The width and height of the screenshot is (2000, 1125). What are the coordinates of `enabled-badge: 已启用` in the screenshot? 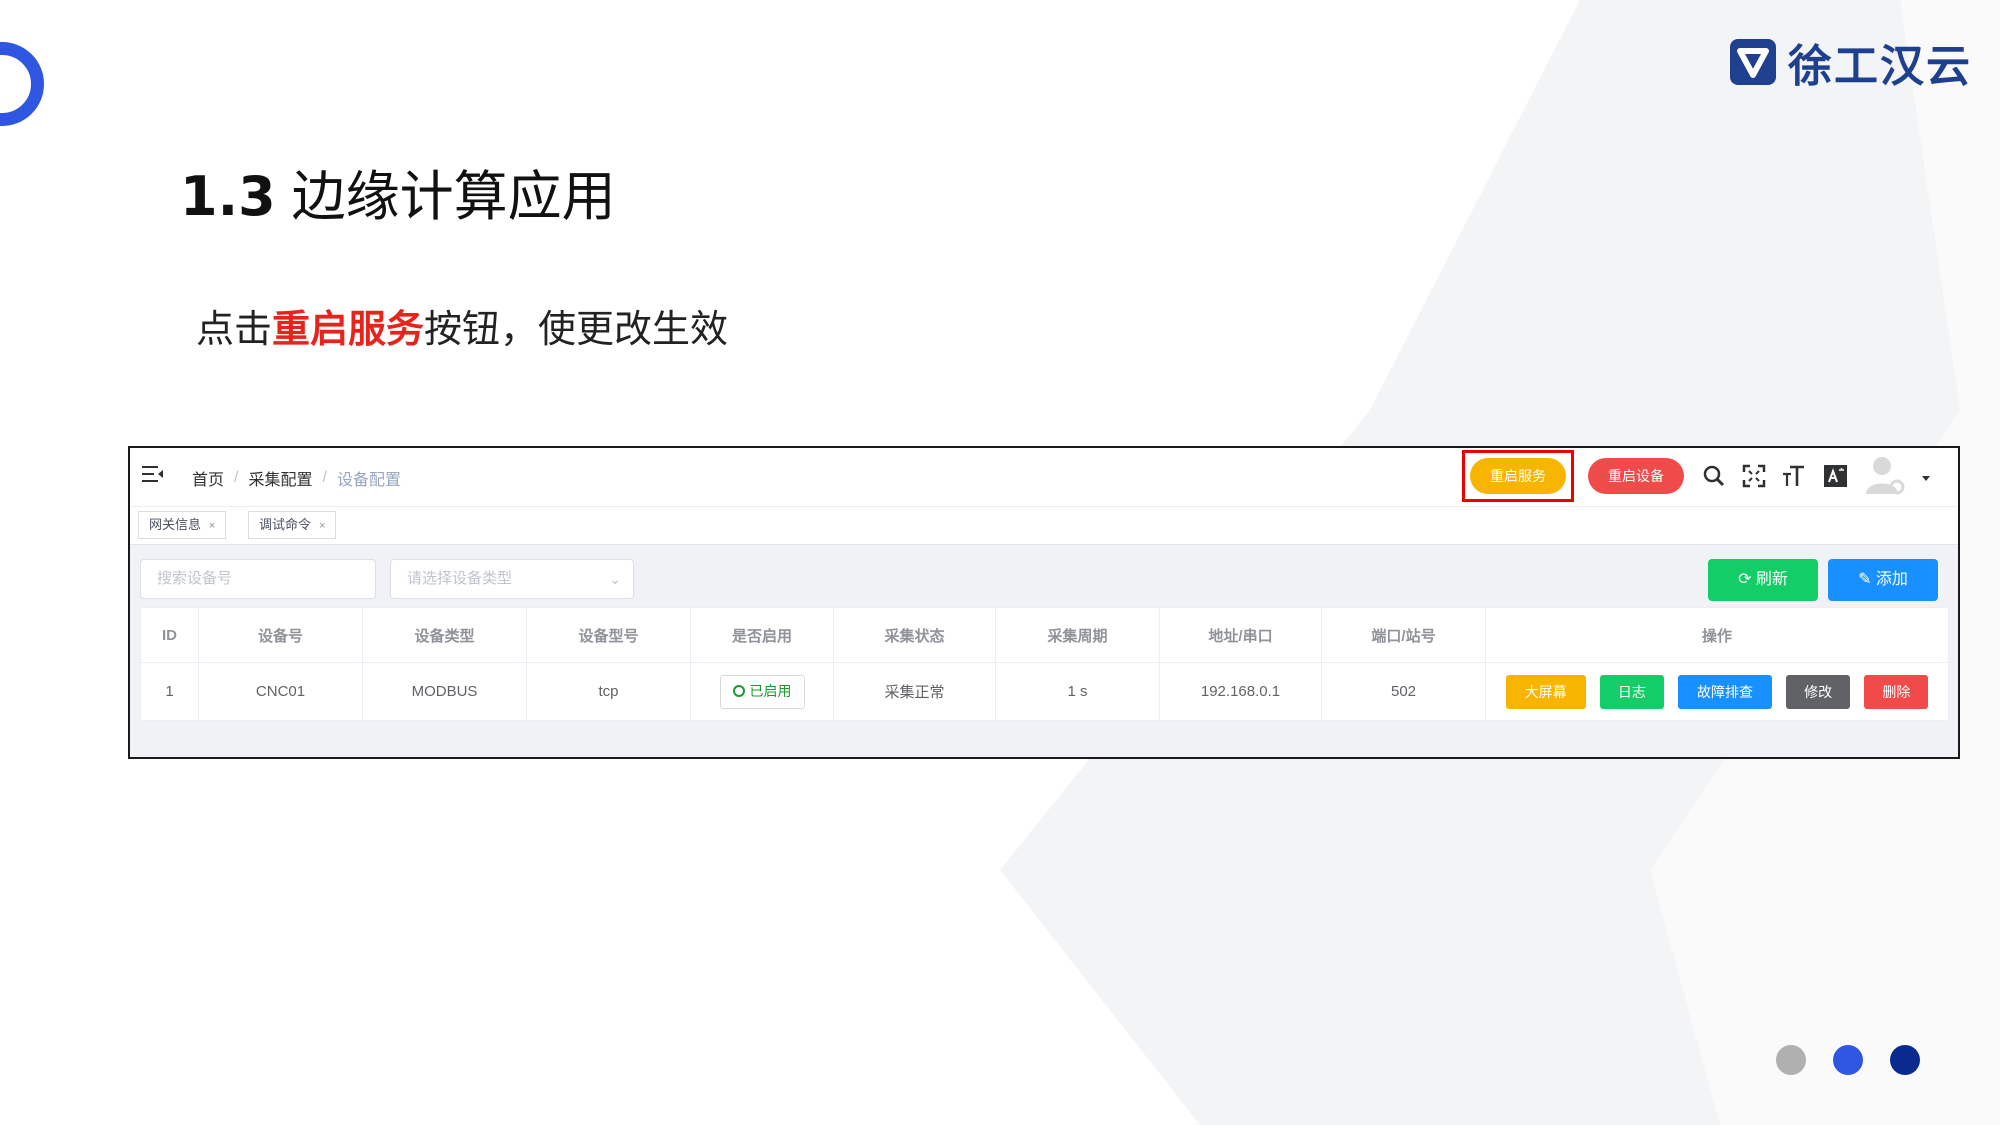 It's located at (762, 691).